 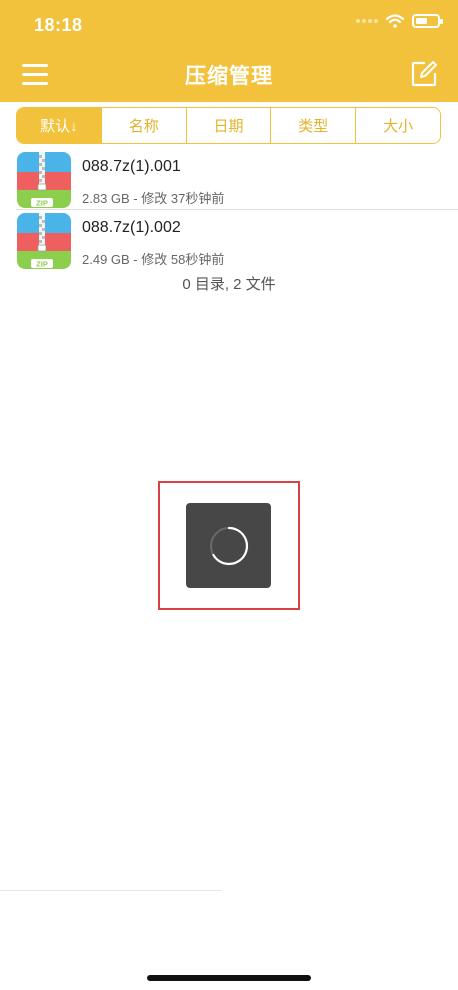 I want to click on battery-level, so click(x=421, y=21).